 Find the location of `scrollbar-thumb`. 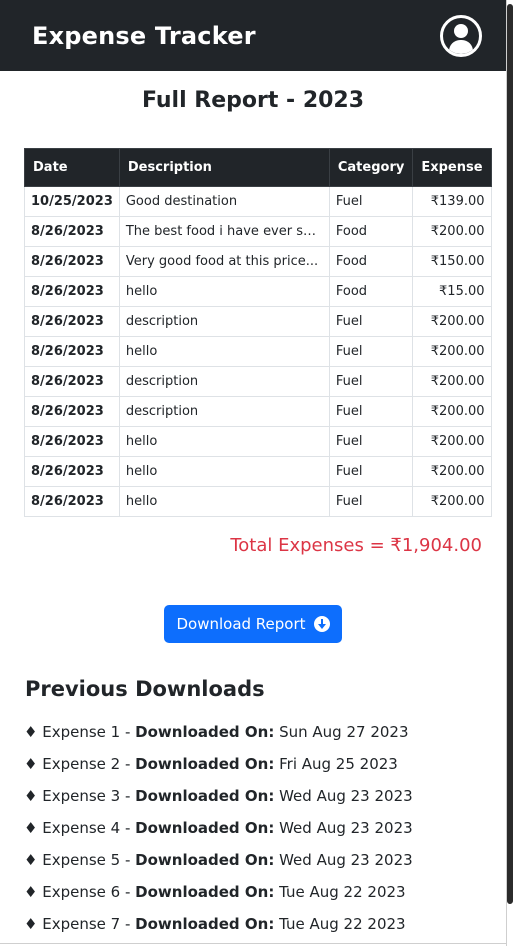

scrollbar-thumb is located at coordinates (510, 454).